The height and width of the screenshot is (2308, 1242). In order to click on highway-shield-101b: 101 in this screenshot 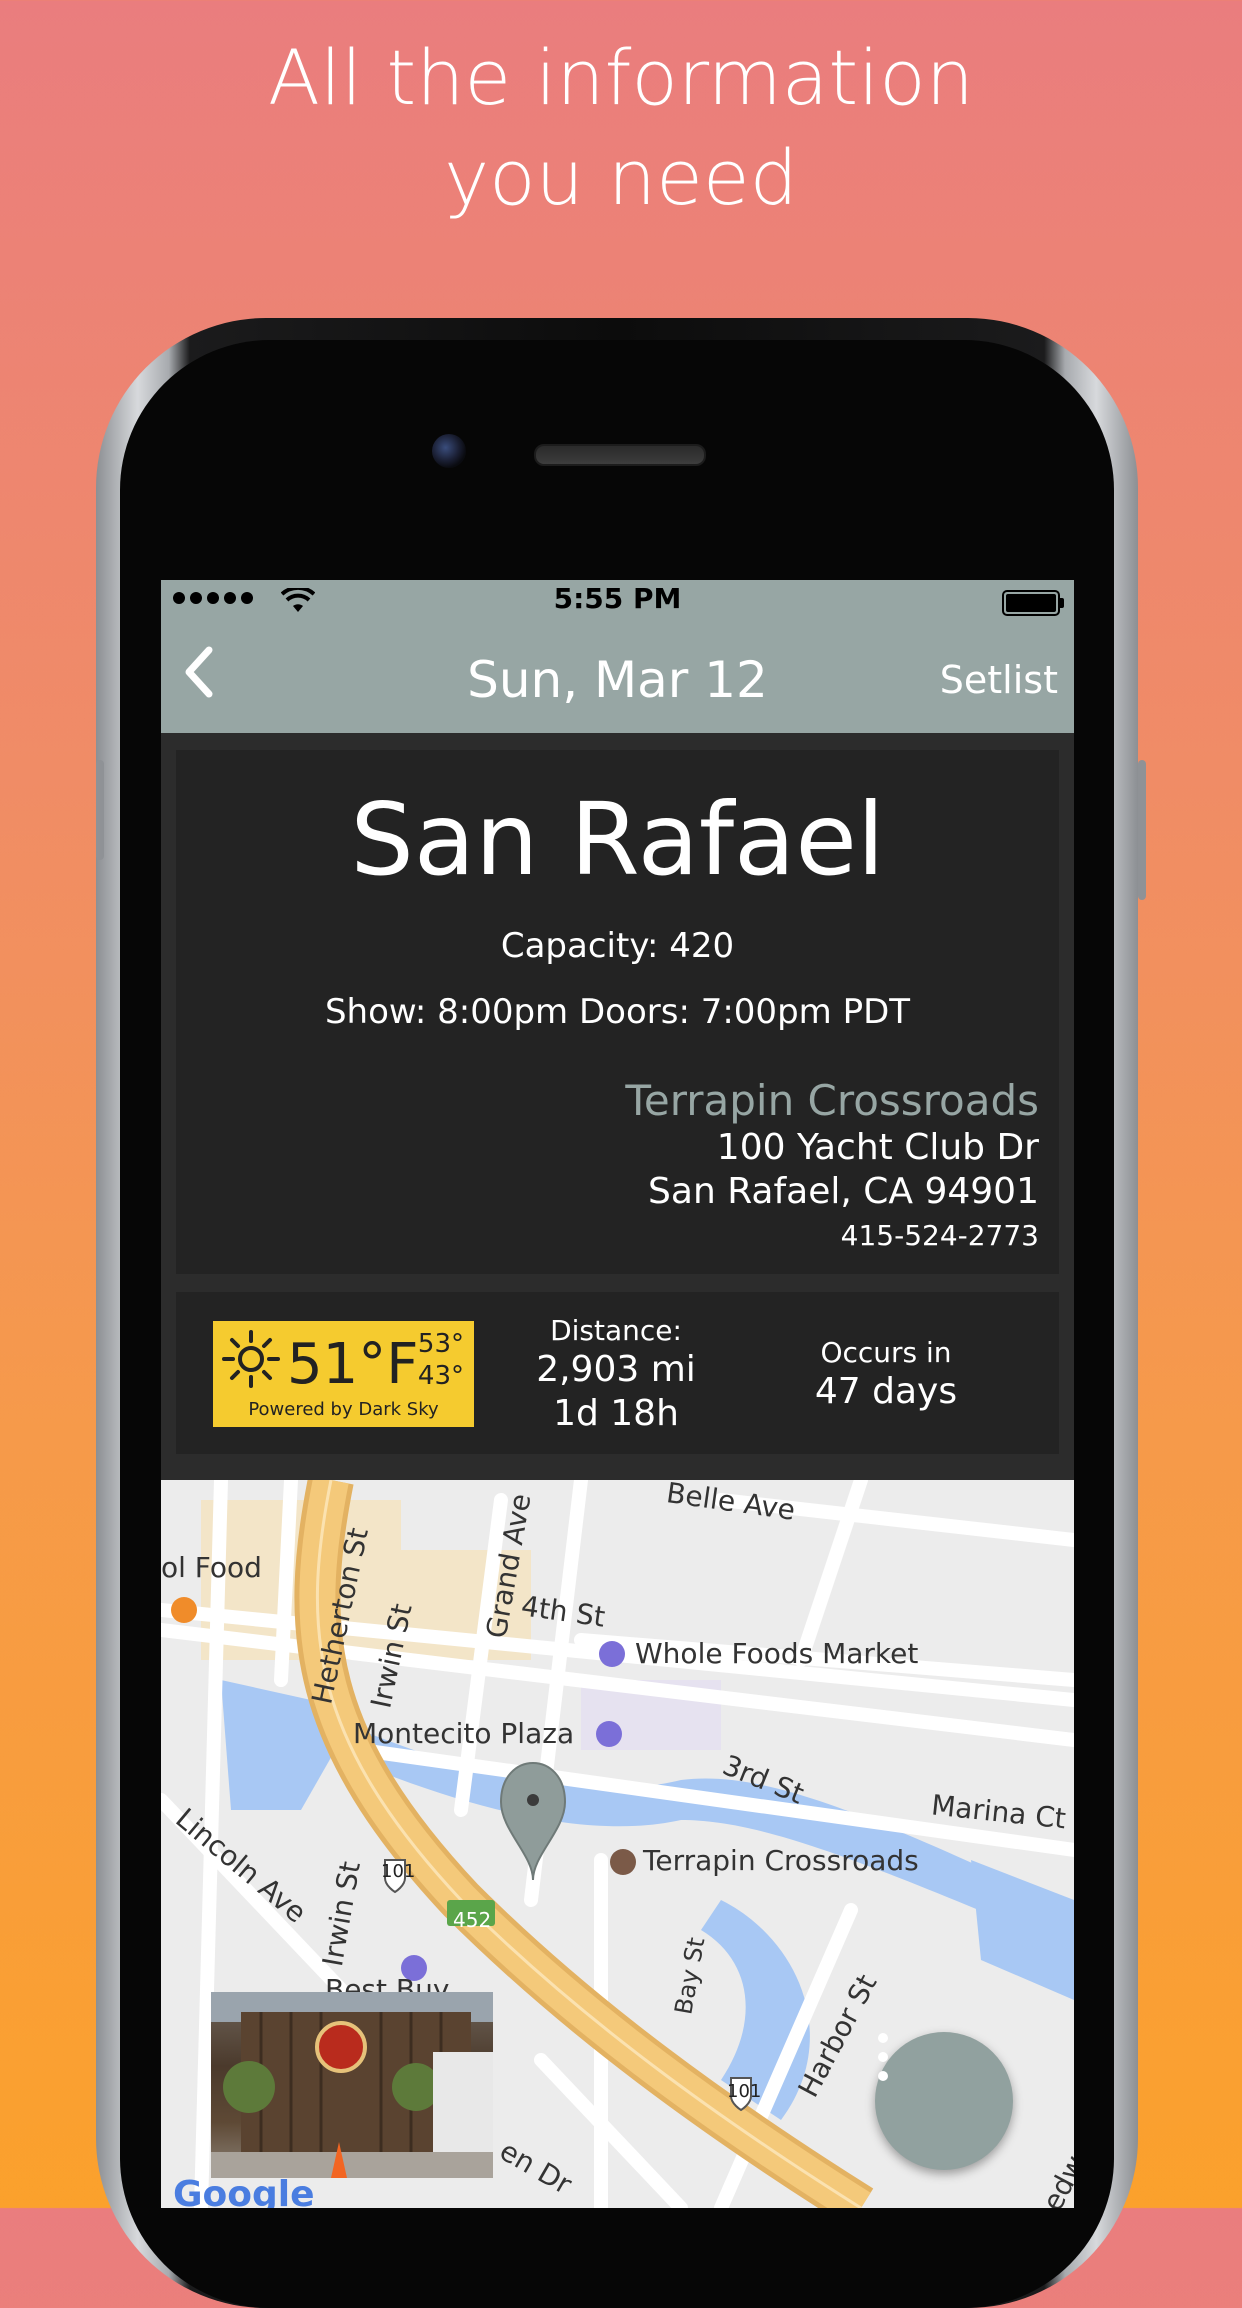, I will do `click(744, 2091)`.